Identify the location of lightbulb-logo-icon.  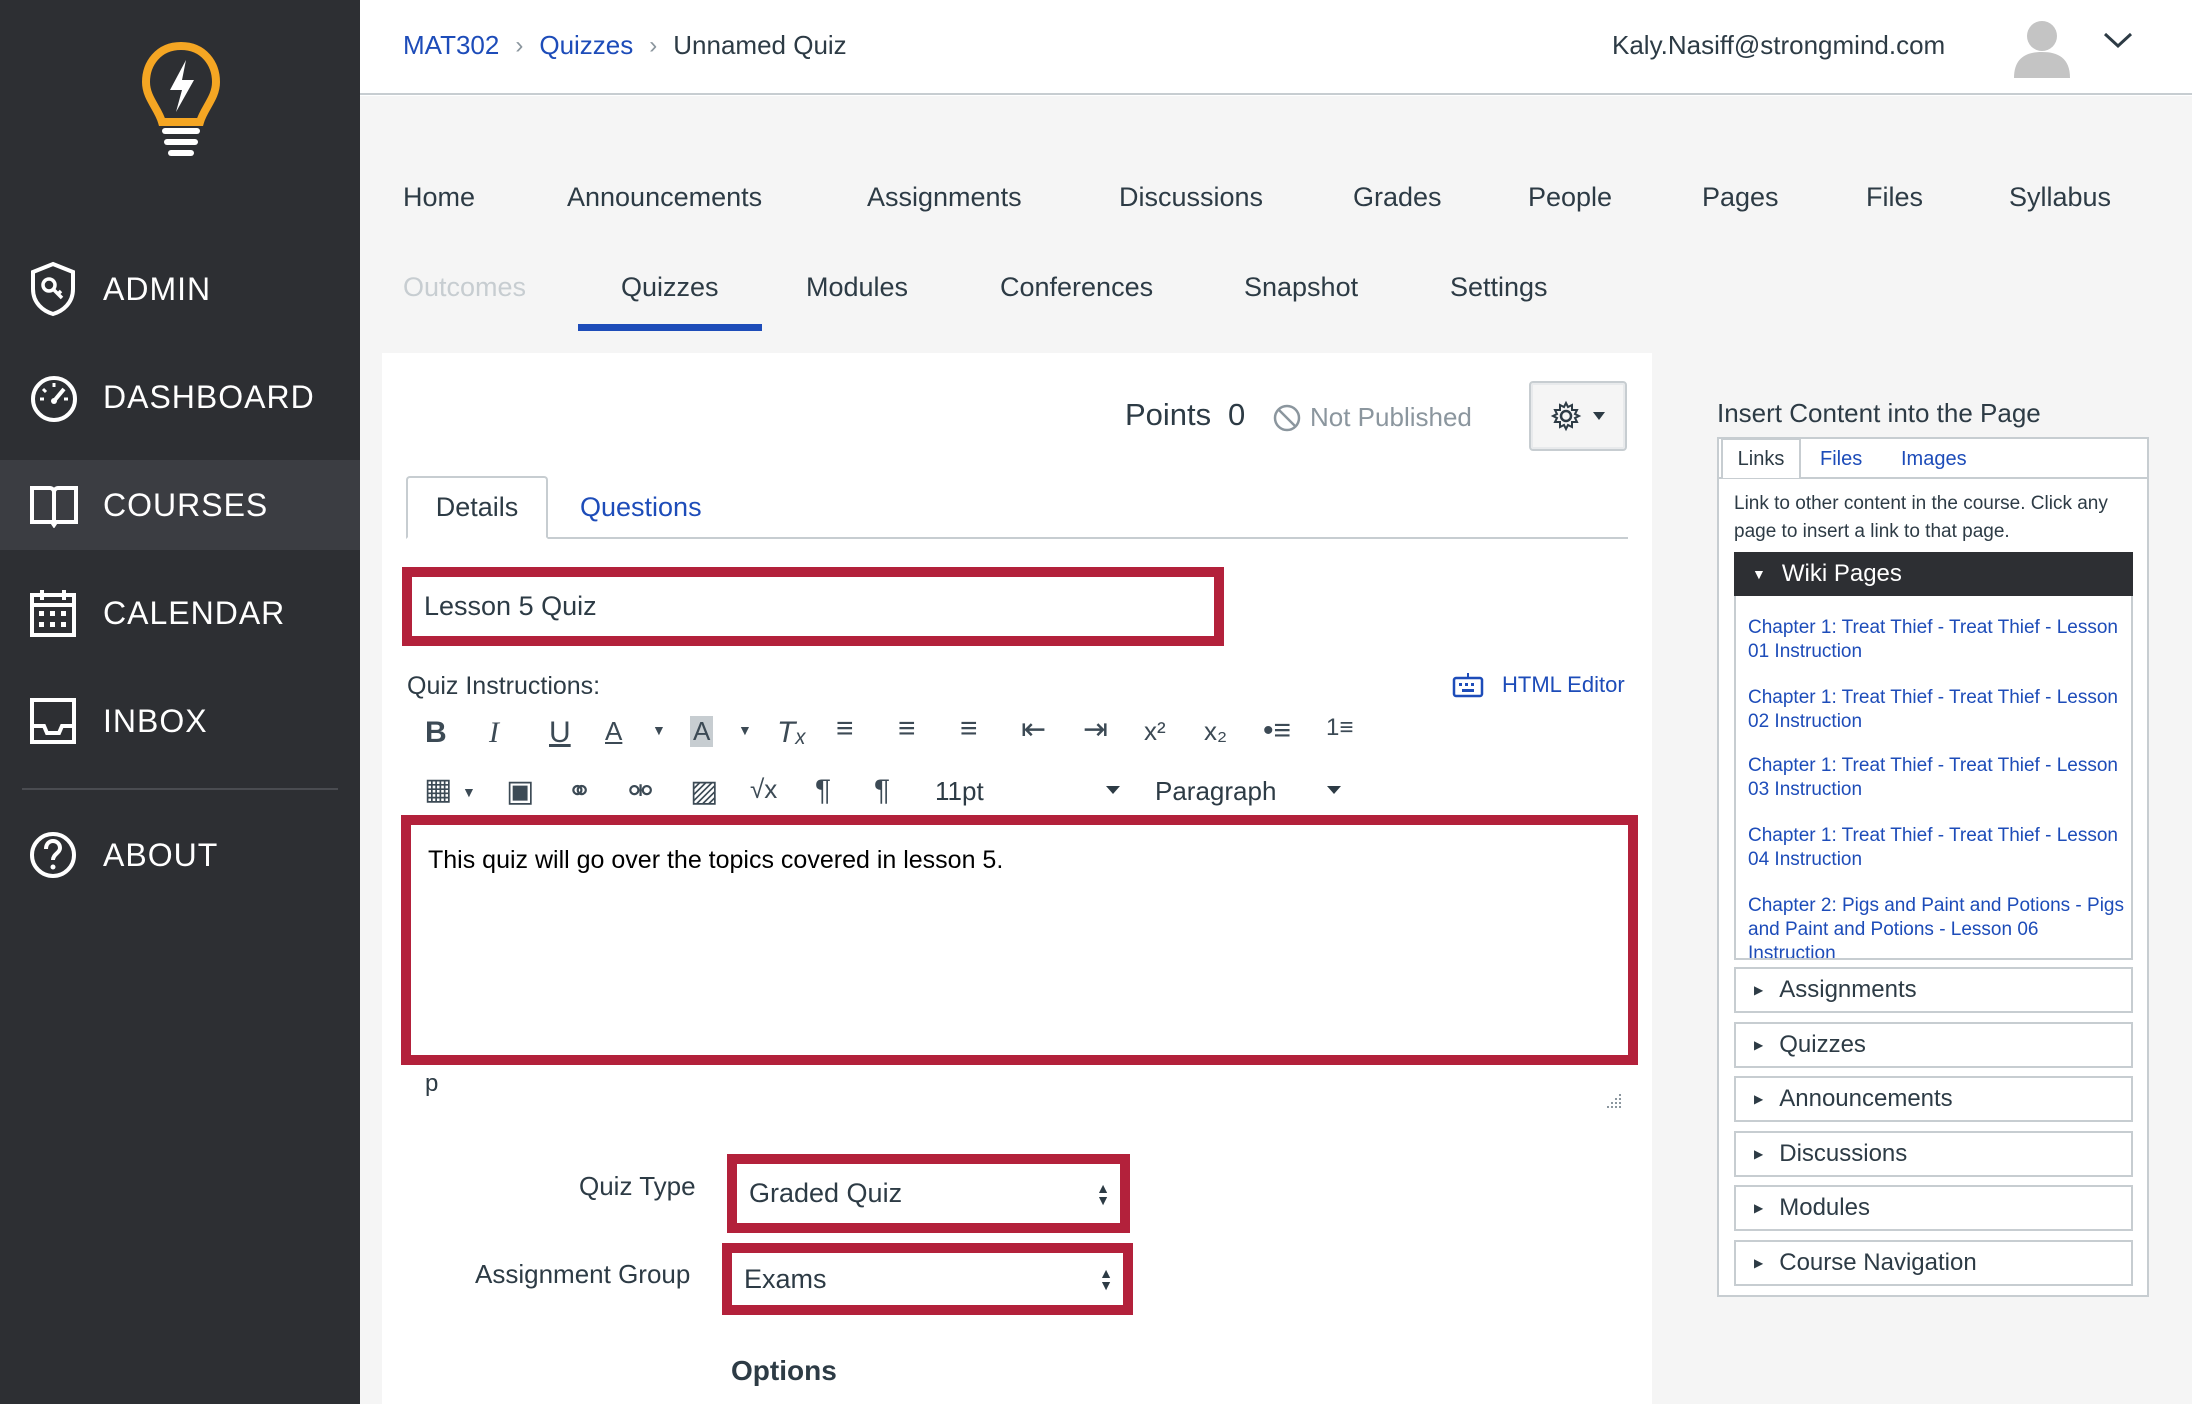
(181, 102).